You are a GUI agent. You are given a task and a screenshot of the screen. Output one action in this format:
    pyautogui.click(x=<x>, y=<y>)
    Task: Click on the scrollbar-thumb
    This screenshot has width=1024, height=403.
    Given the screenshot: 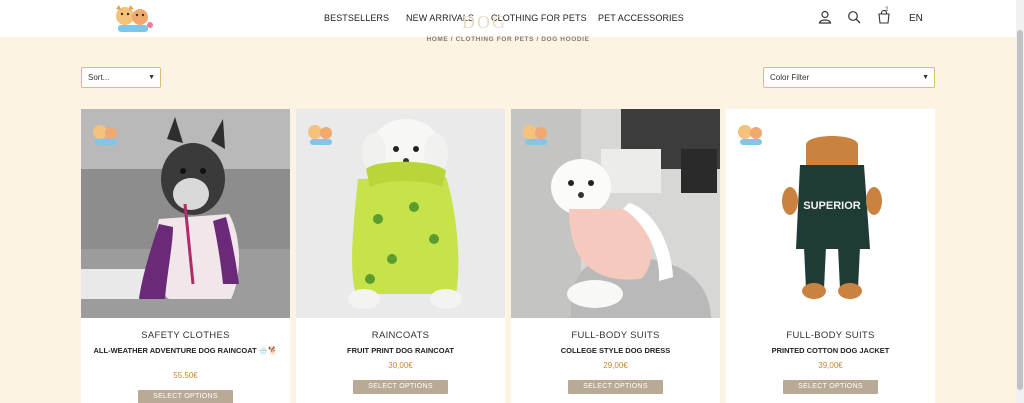 What is the action you would take?
    pyautogui.click(x=1020, y=210)
    